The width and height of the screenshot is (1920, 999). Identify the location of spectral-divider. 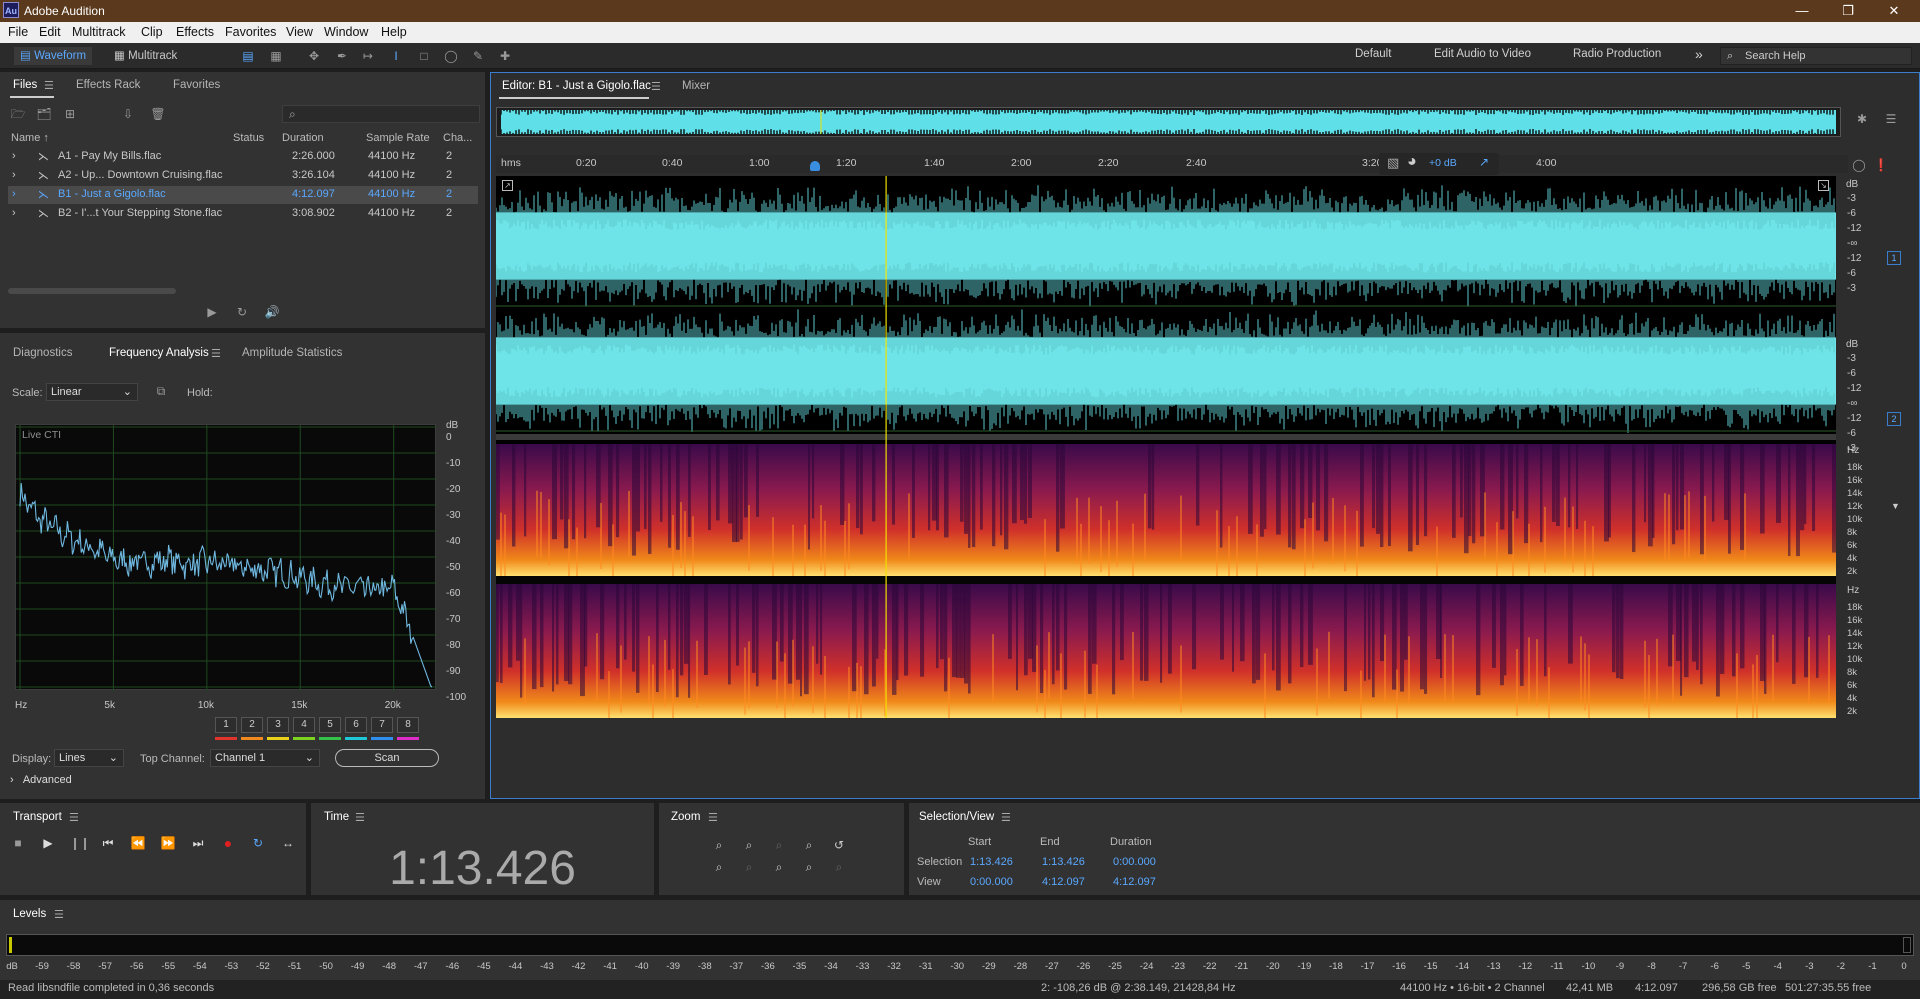
(1166, 437).